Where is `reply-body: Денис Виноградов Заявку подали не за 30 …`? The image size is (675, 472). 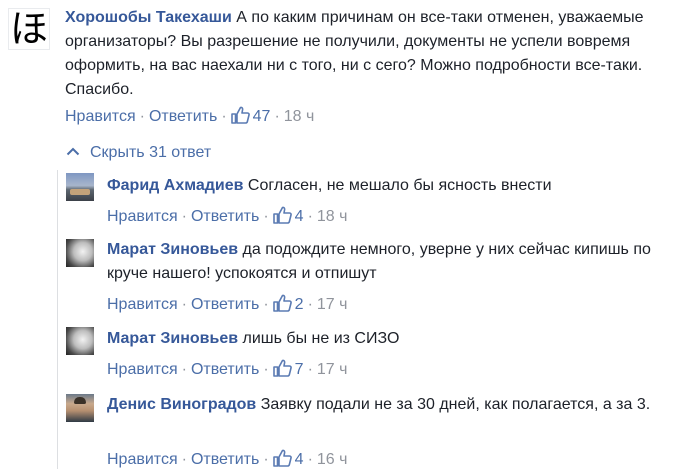 reply-body: Денис Виноградов Заявку подали не за 30 … is located at coordinates (387, 405).